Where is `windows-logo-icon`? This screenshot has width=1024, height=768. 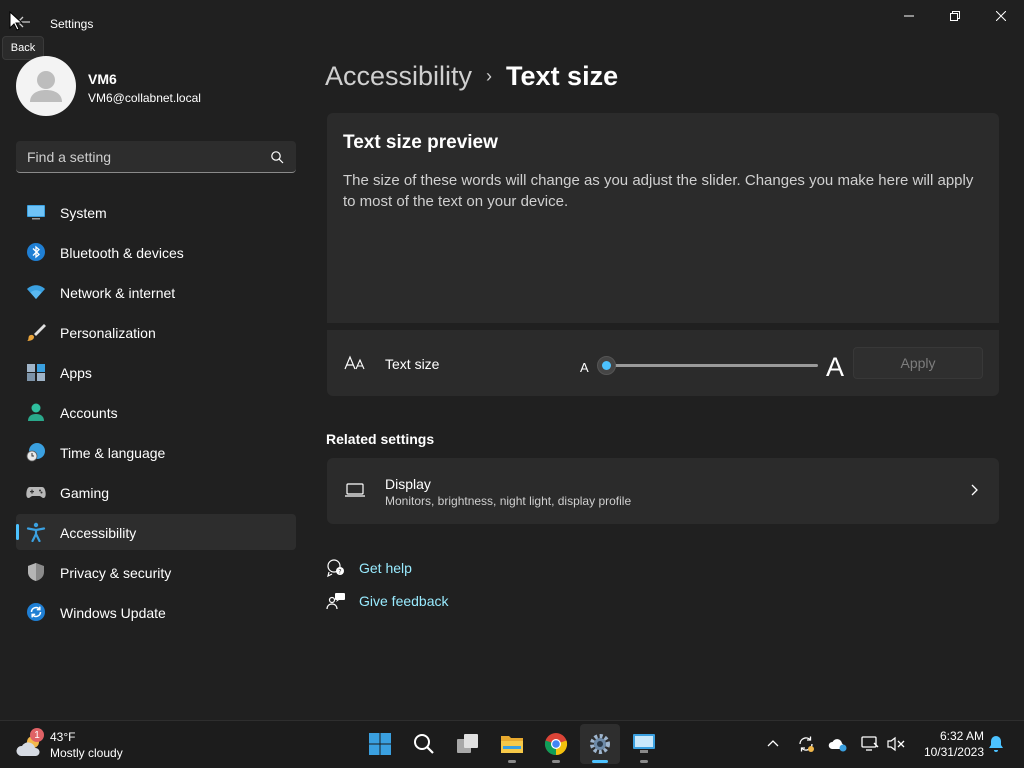
windows-logo-icon is located at coordinates (380, 744).